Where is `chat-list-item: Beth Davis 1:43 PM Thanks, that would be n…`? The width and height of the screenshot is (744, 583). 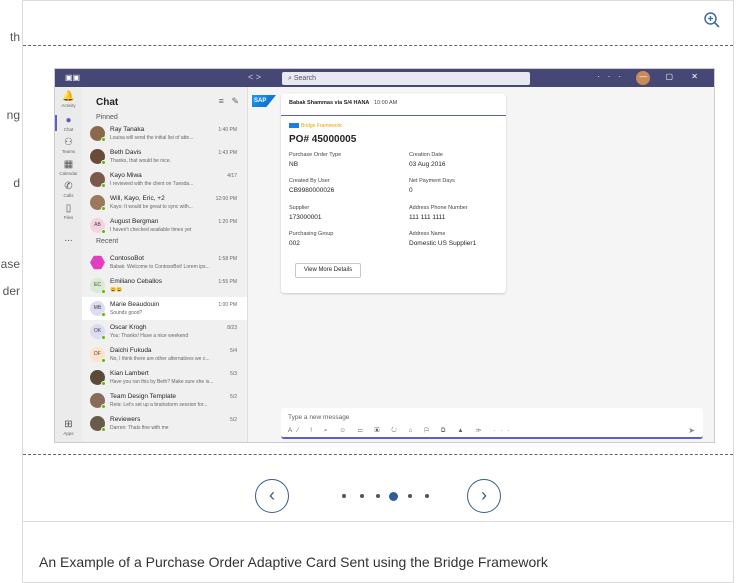 chat-list-item: Beth Davis 1:43 PM Thanks, that would be n… is located at coordinates (164, 156).